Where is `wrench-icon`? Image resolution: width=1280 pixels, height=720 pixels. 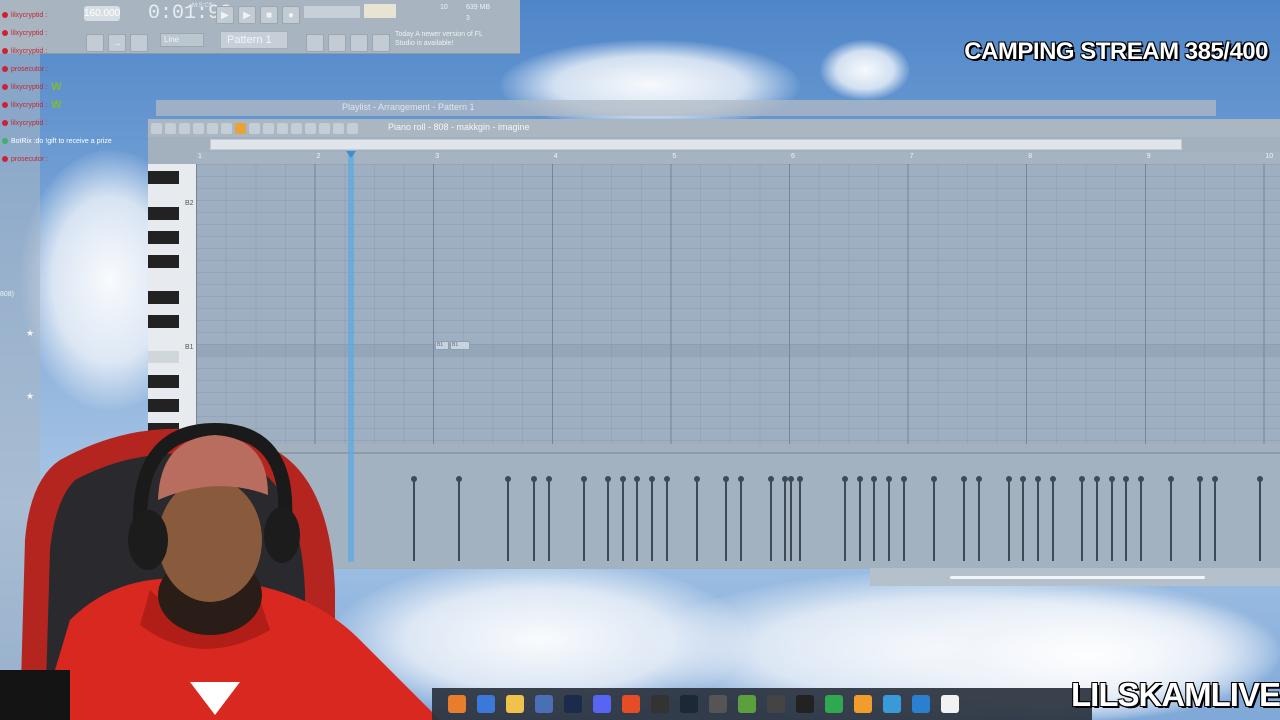 wrench-icon is located at coordinates (170, 128).